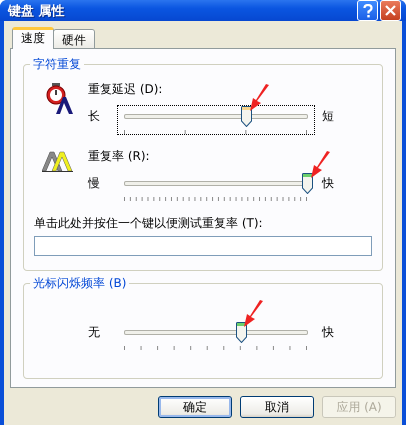  Describe the element at coordinates (119, 156) in the screenshot. I see `setting-label: 重复率 (R):` at that location.